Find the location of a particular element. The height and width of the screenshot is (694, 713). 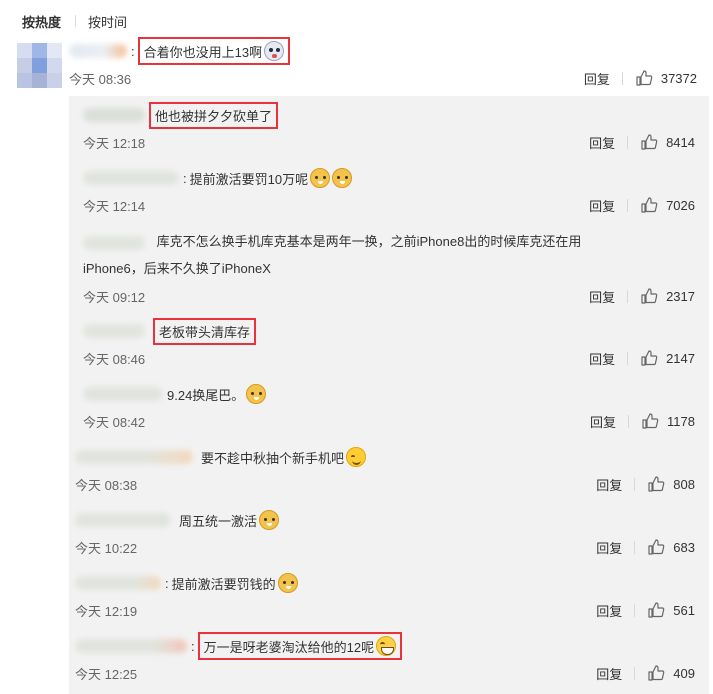

highlighted-text: 合着你也没用上13啊 is located at coordinates (214, 51).